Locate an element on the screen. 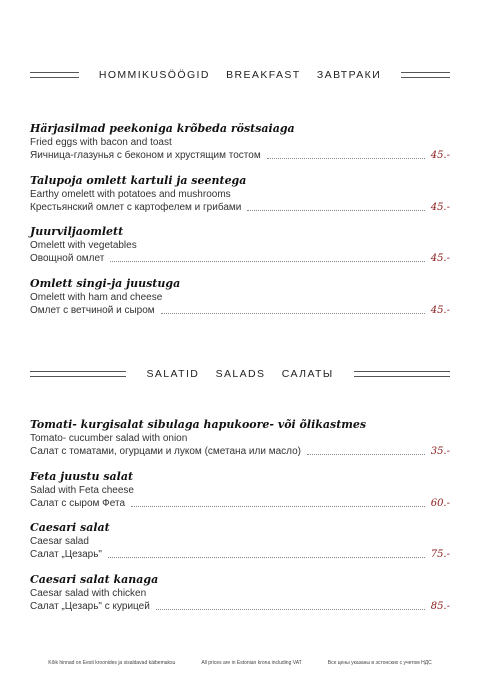  item-price: 60.- is located at coordinates (440, 503).